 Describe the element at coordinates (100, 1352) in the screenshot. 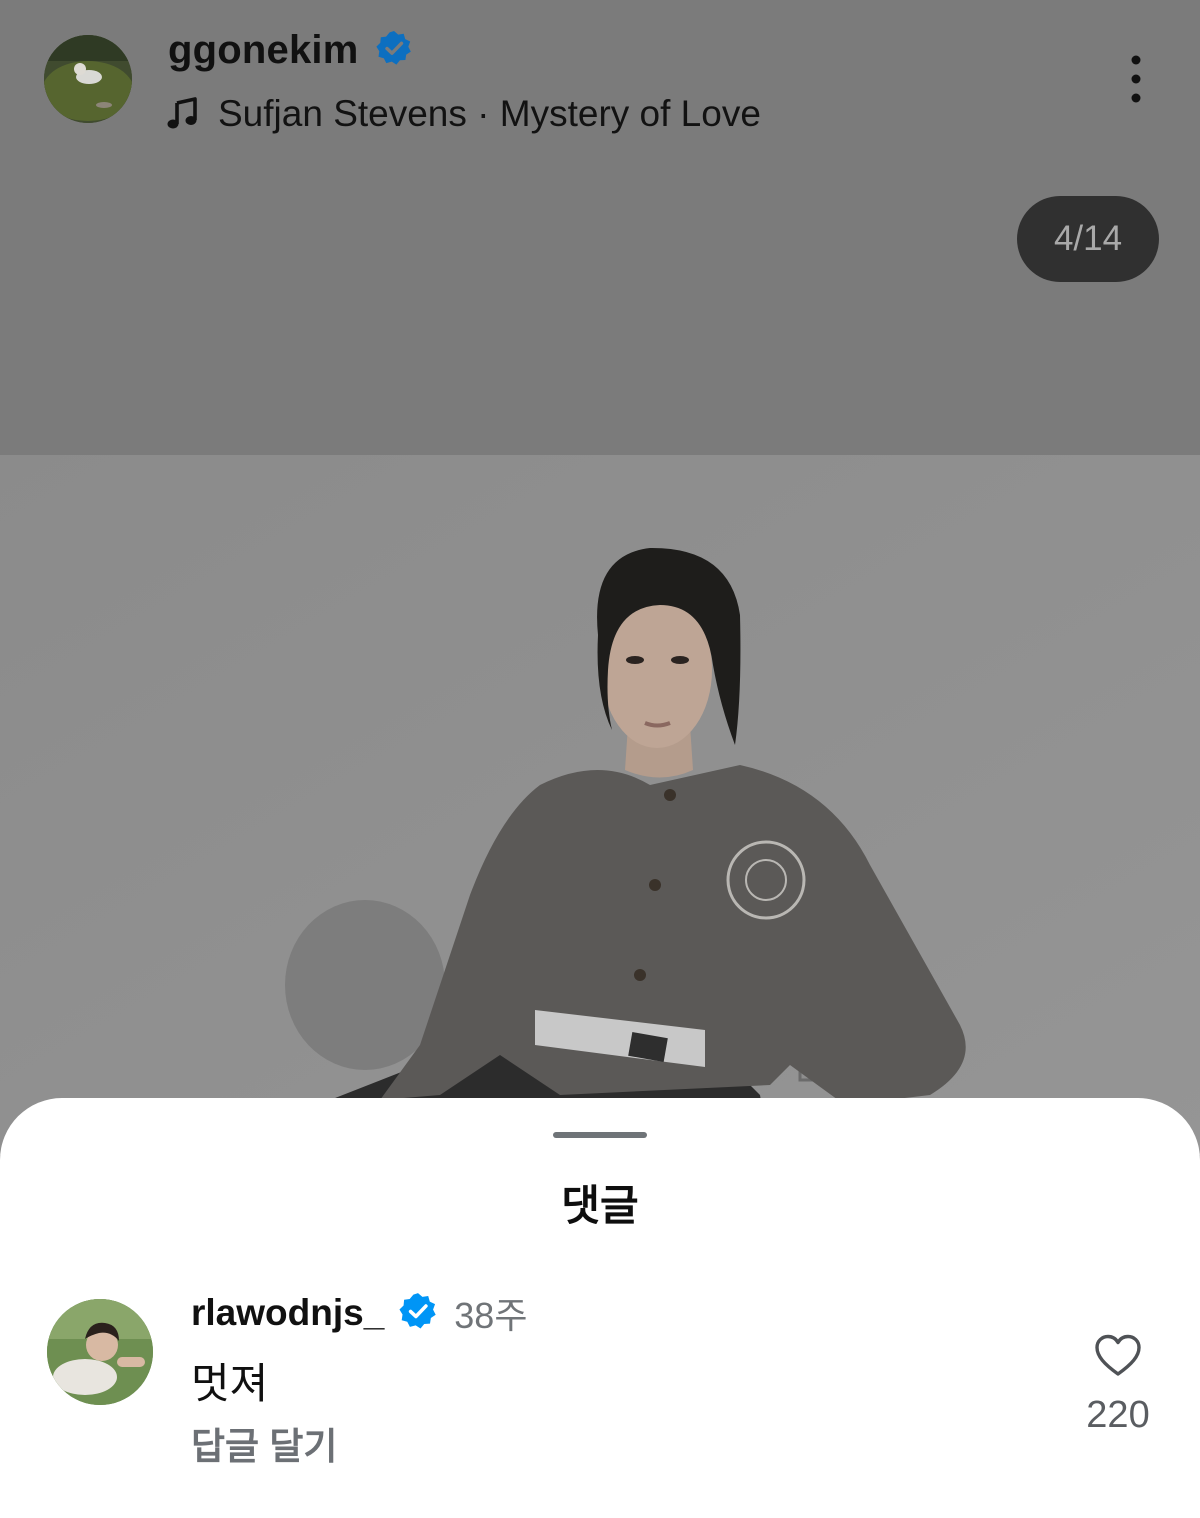

I see `comment-avatar` at that location.